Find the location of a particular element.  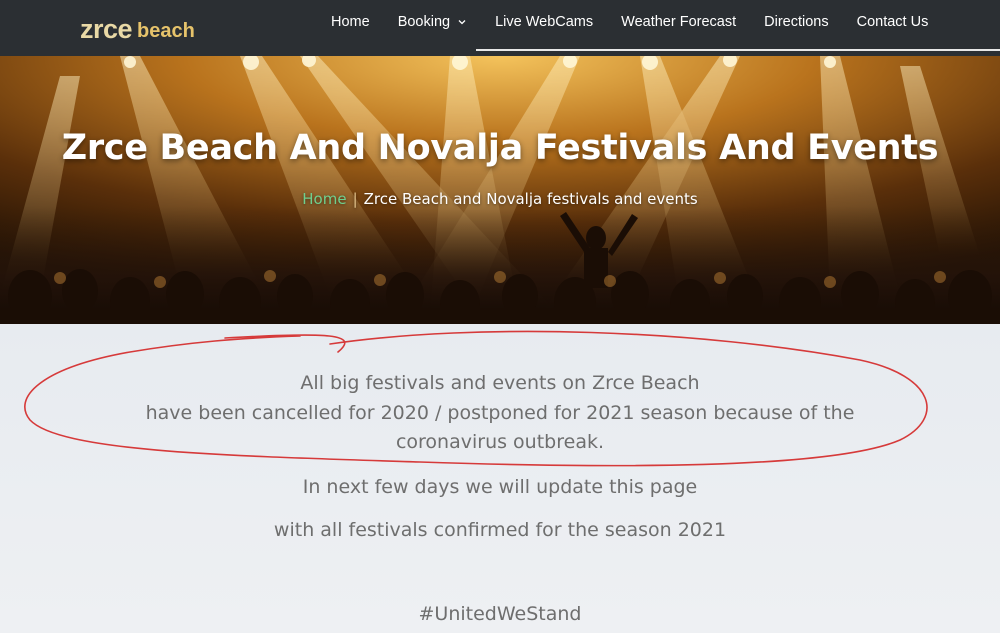

notice-line-3: coronavirus outbreak. is located at coordinates (500, 442).